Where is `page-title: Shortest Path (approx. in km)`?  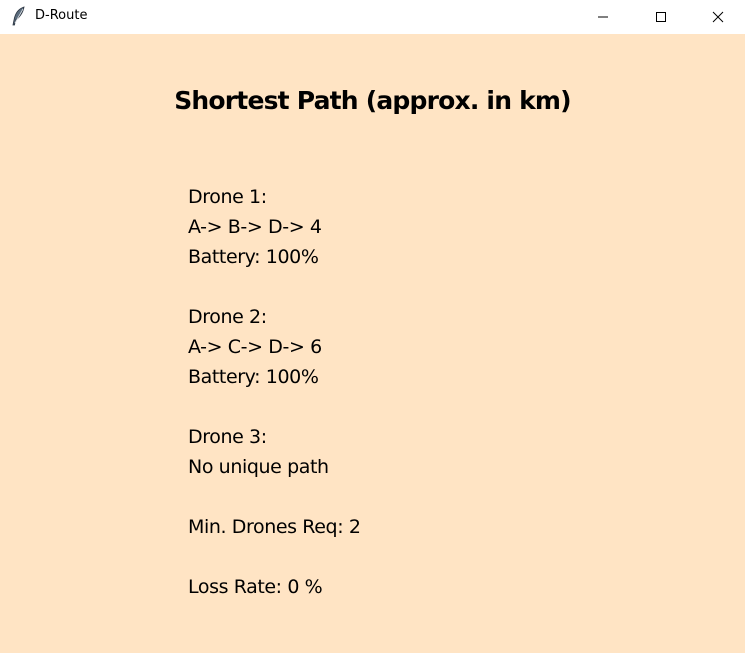 page-title: Shortest Path (approx. in km) is located at coordinates (372, 100).